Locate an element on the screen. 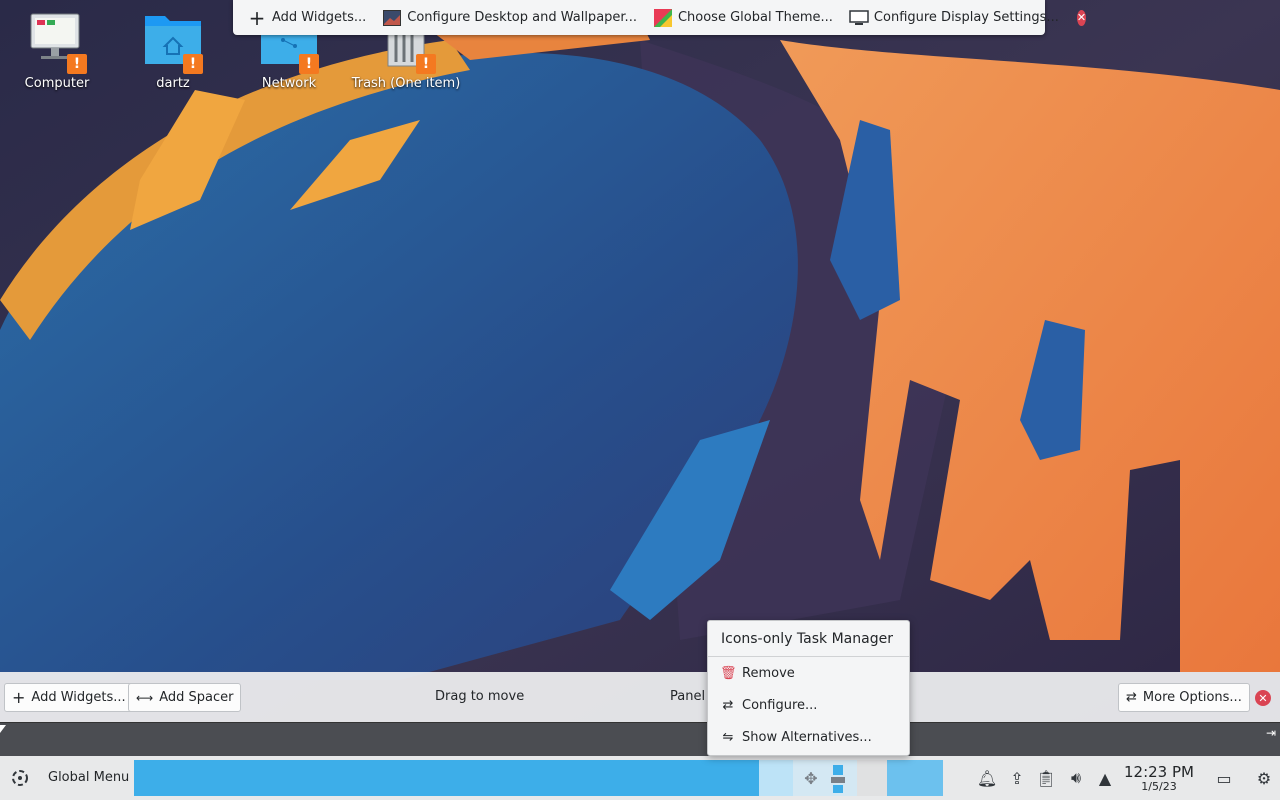  desktop-icon-label: dartz is located at coordinates (173, 83).